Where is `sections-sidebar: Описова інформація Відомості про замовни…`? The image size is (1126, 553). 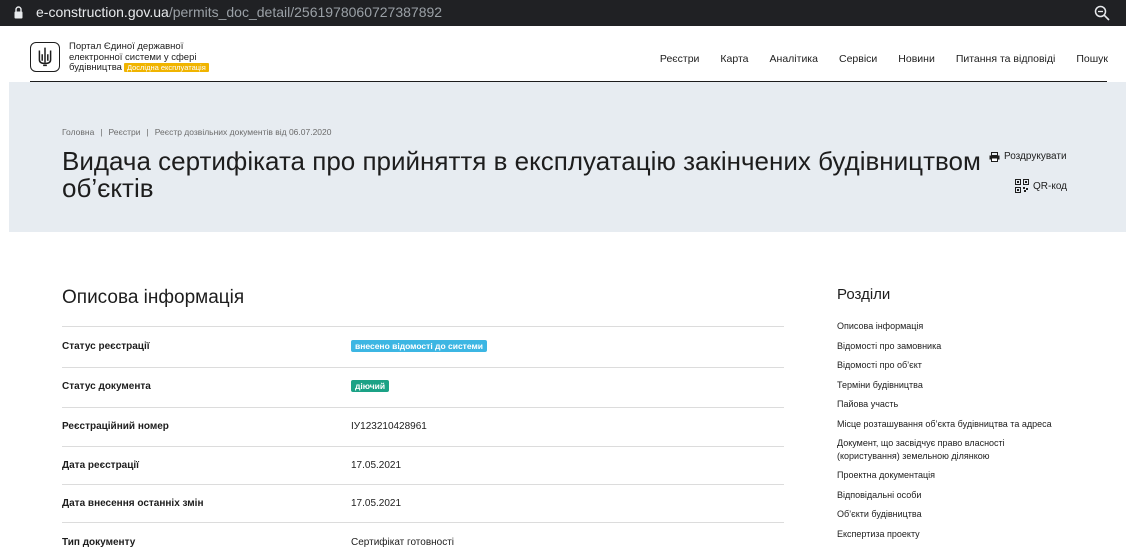
sections-sidebar: Описова інформація Відомості про замовни… is located at coordinates (962, 430).